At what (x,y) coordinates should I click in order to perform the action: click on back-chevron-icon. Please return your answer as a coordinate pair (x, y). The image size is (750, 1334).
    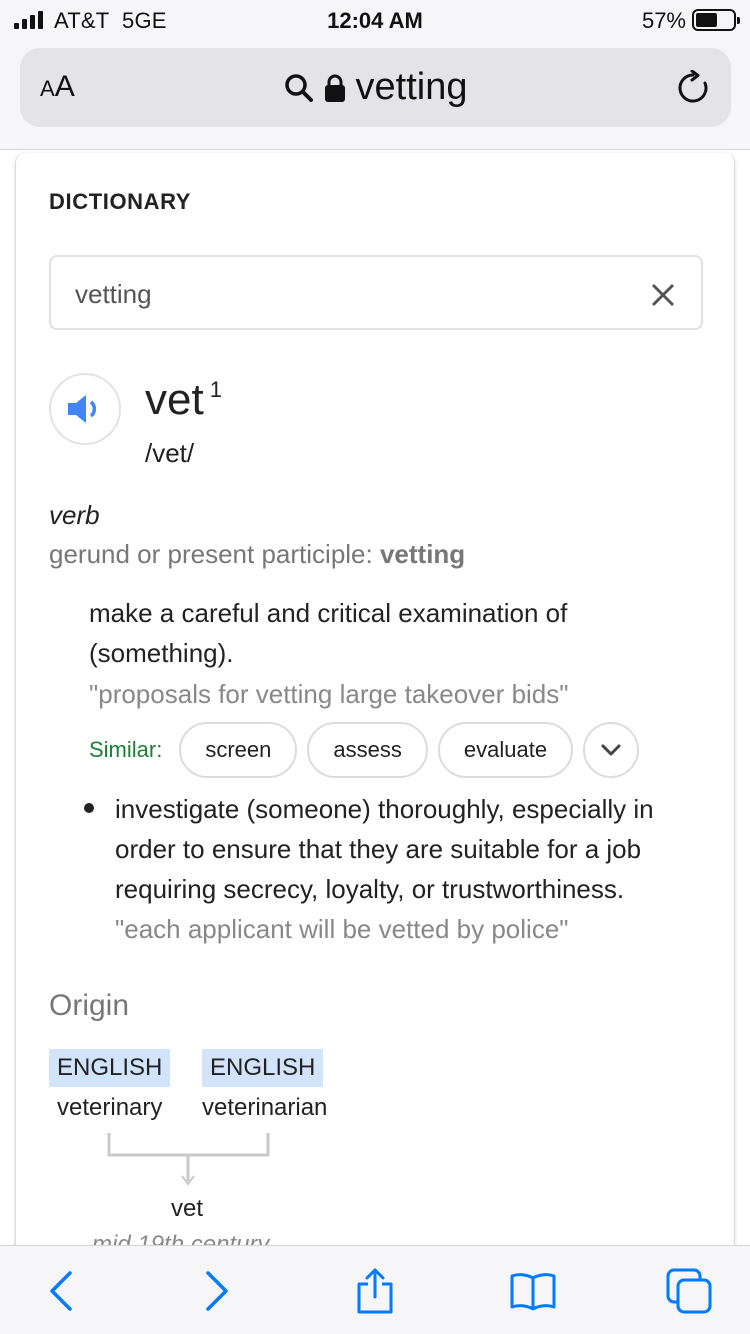
    Looking at the image, I should click on (61, 1291).